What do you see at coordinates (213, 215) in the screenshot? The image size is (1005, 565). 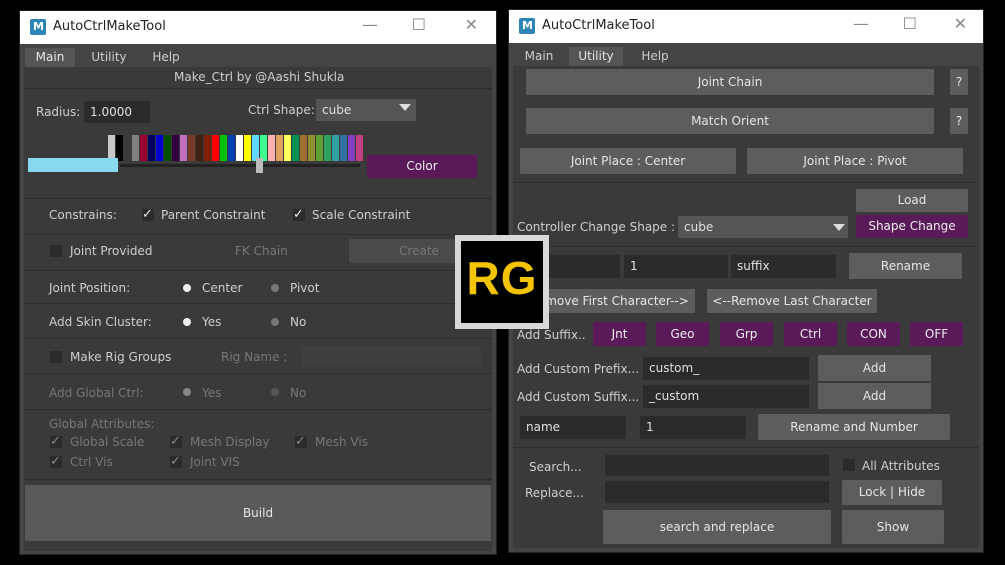 I see `parent-constraint-label: Parent Constraint` at bounding box center [213, 215].